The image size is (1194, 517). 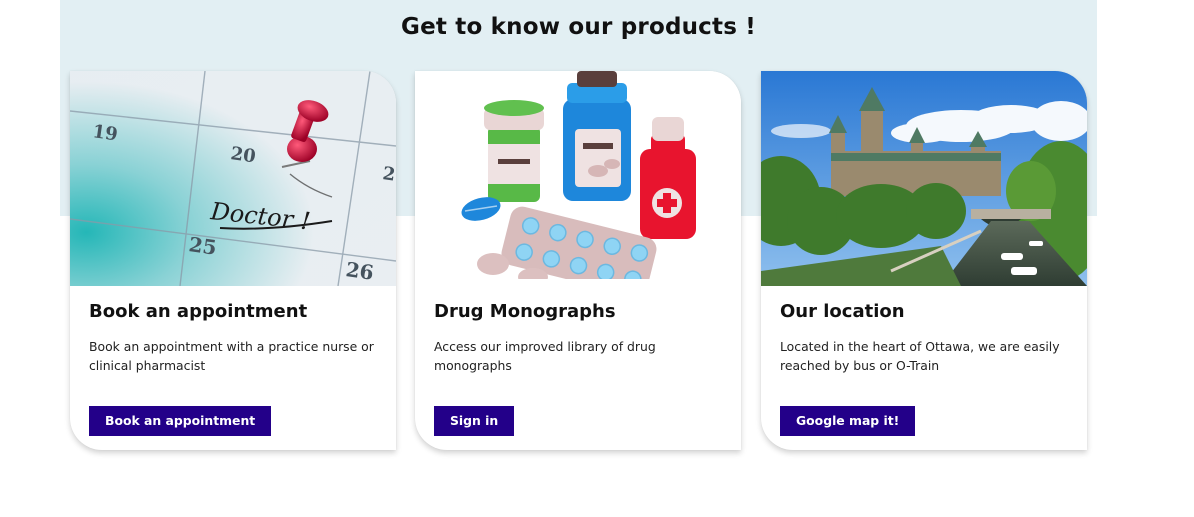 I want to click on parliament-hill-image, so click(x=924, y=178).